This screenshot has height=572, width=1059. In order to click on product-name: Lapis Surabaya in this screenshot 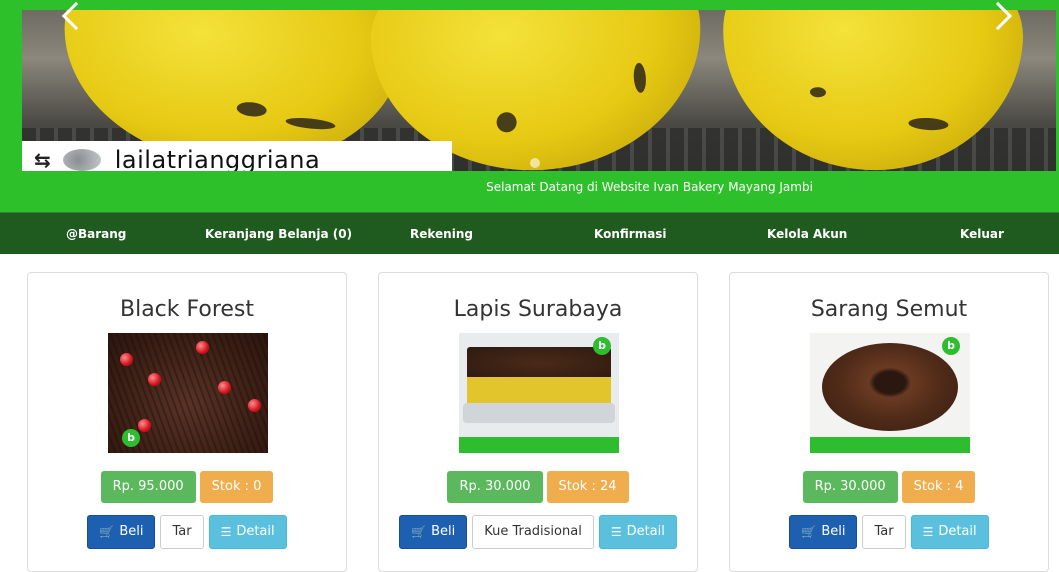, I will do `click(538, 309)`.